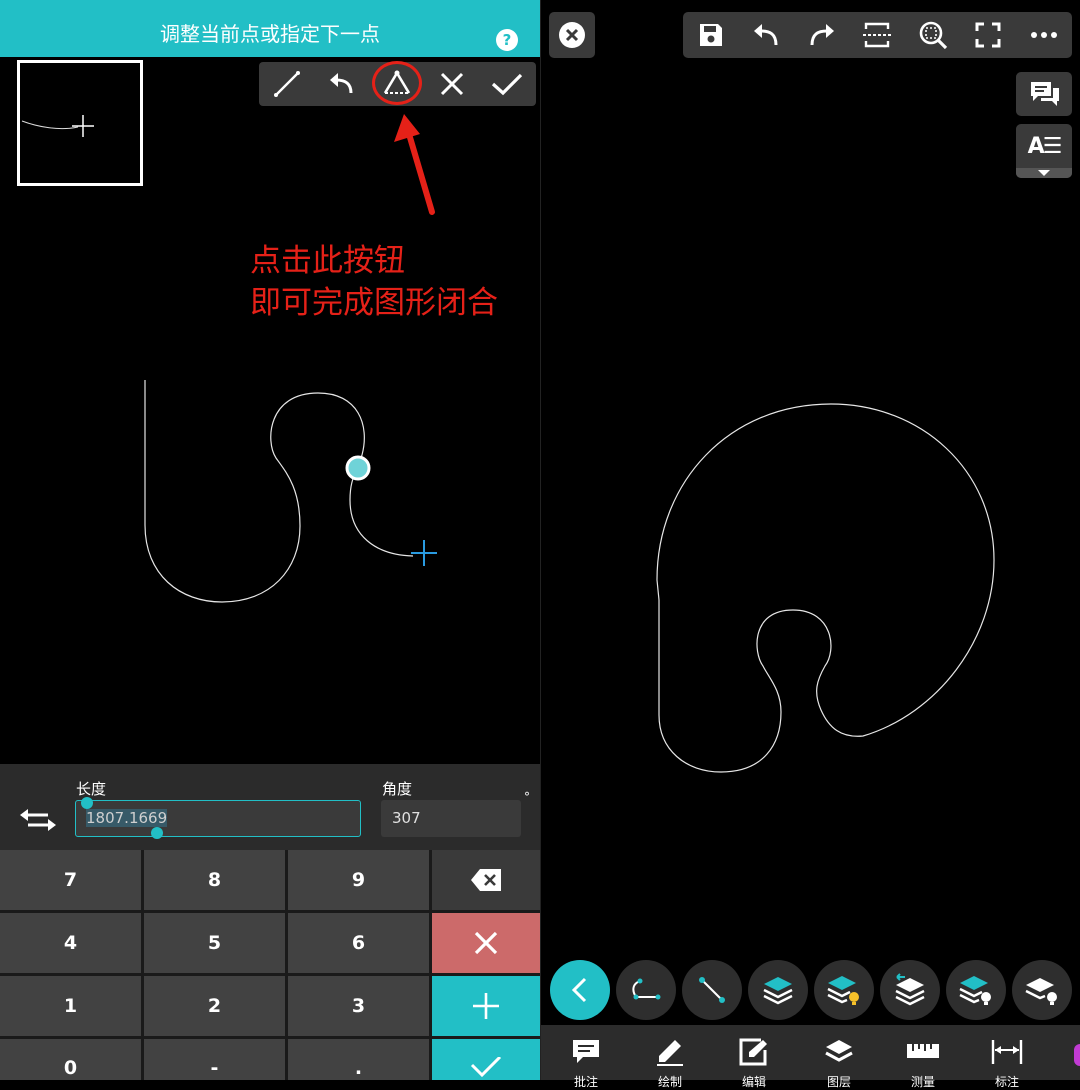  Describe the element at coordinates (414, 164) in the screenshot. I see `annotation-arrow-icon` at that location.